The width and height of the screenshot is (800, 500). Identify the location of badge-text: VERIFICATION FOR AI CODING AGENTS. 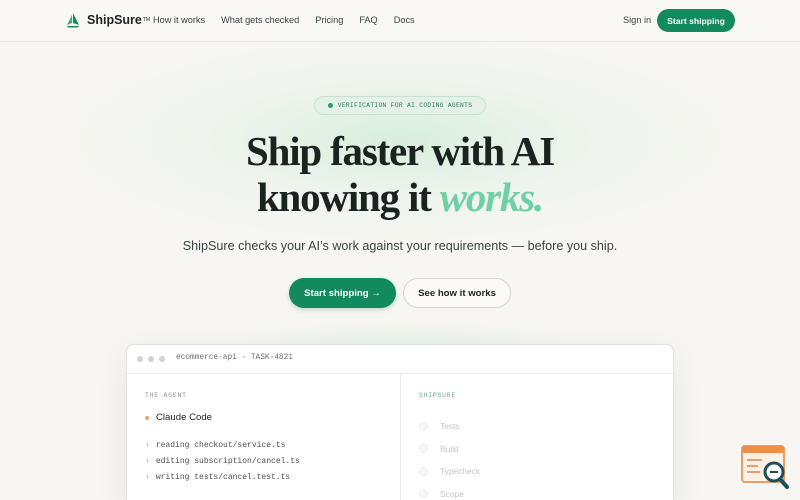
(405, 105).